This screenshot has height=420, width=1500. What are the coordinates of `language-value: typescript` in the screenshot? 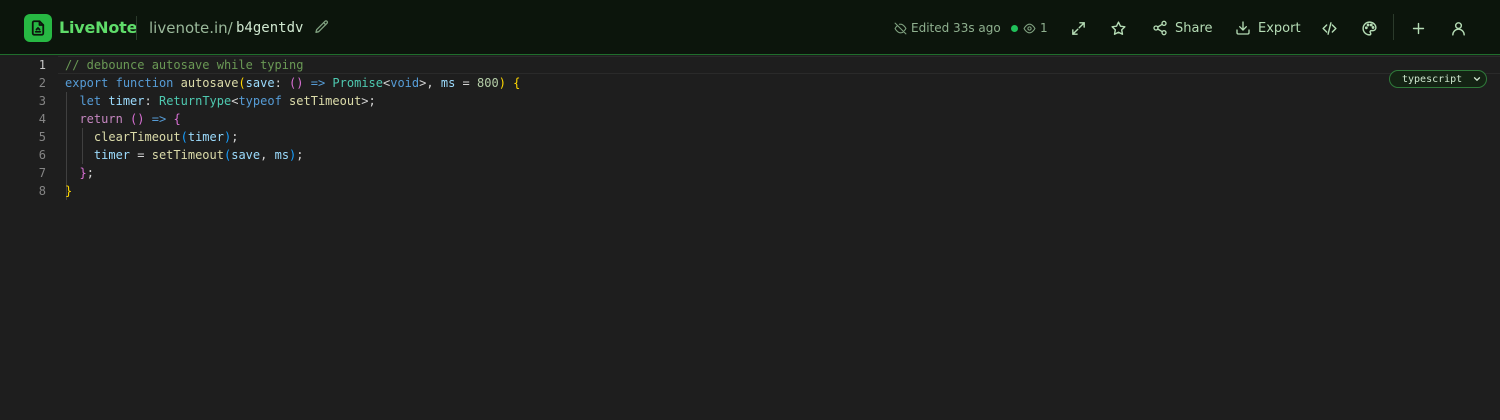 It's located at (1432, 79).